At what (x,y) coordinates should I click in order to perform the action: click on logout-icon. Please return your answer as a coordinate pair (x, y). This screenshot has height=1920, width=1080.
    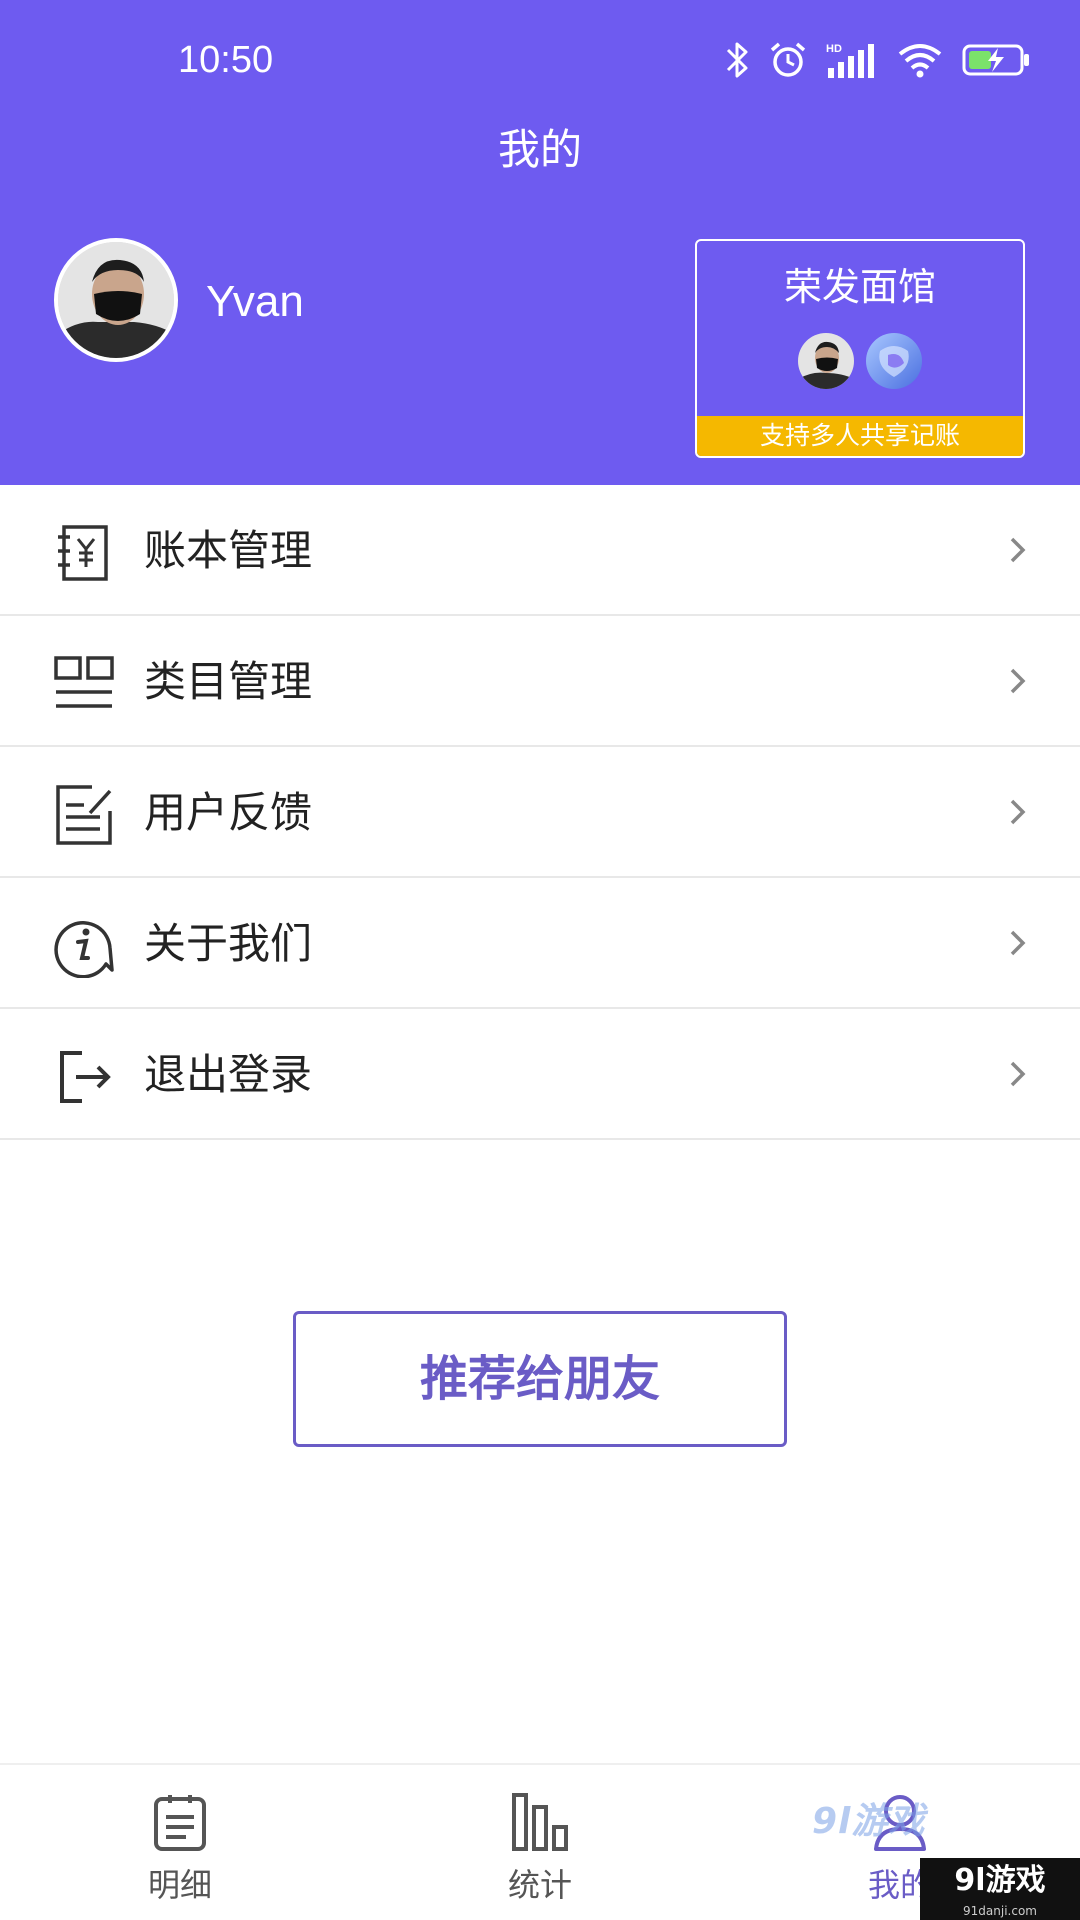
    Looking at the image, I should click on (85, 1077).